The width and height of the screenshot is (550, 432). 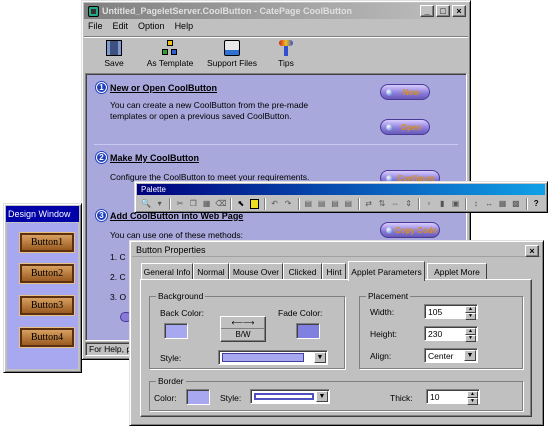 I want to click on toolbar: Save As Template Support Files Tips, so click(x=276, y=54).